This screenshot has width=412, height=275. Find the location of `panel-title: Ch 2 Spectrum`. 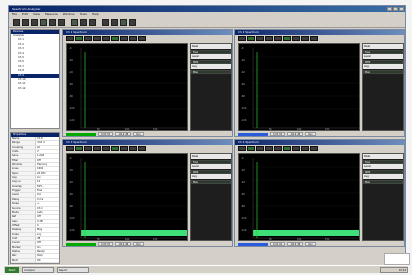

panel-title: Ch 2 Spectrum is located at coordinates (319, 32).